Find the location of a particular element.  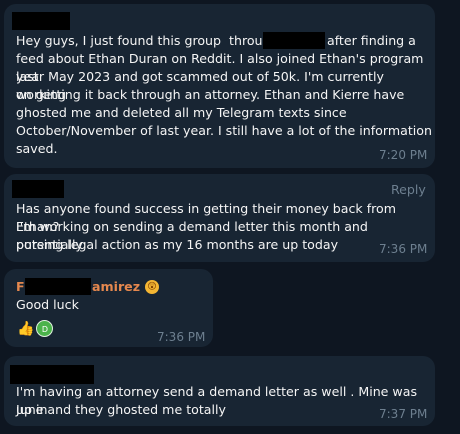

redacted-text is located at coordinates (294, 40).